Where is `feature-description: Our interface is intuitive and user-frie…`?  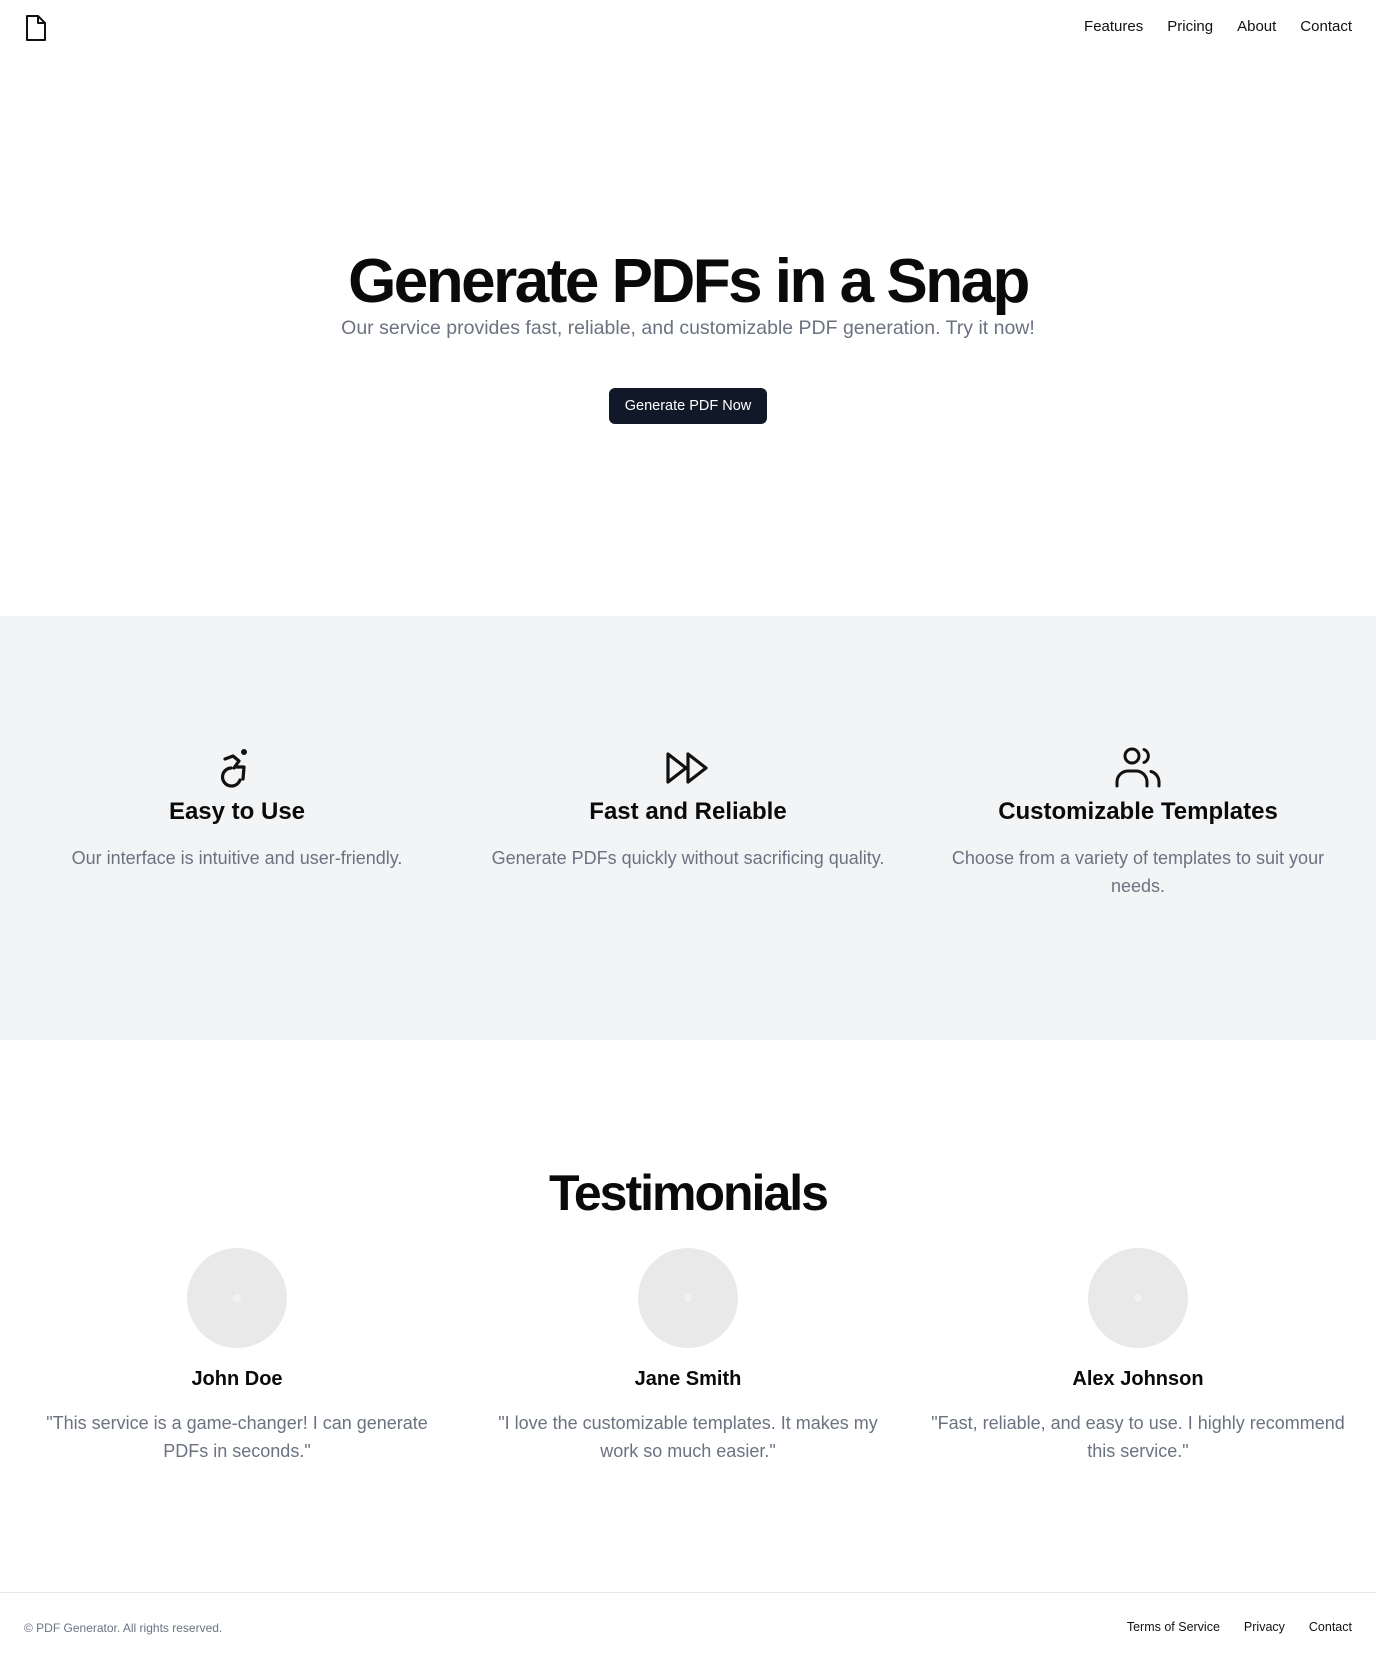 feature-description: Our interface is intuitive and user-frie… is located at coordinates (237, 858).